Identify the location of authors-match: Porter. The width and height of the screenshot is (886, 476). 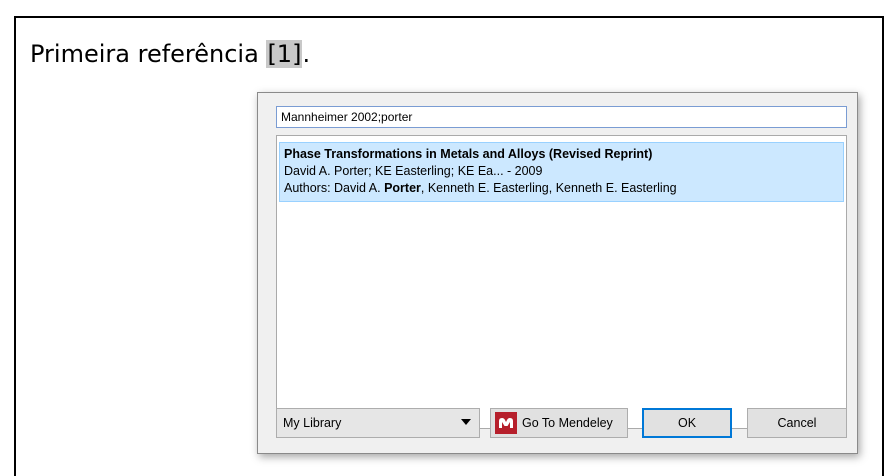
(402, 188).